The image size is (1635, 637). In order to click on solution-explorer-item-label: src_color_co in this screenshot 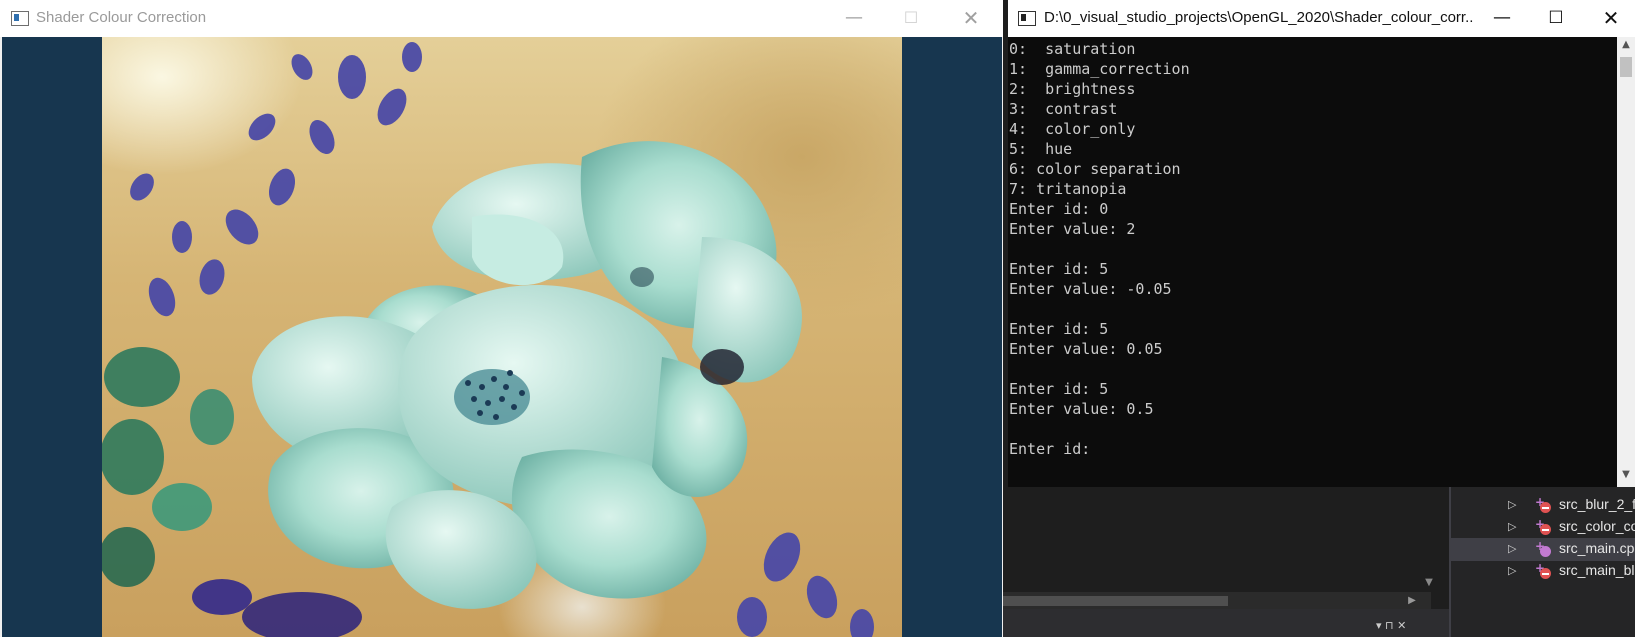, I will do `click(1597, 526)`.